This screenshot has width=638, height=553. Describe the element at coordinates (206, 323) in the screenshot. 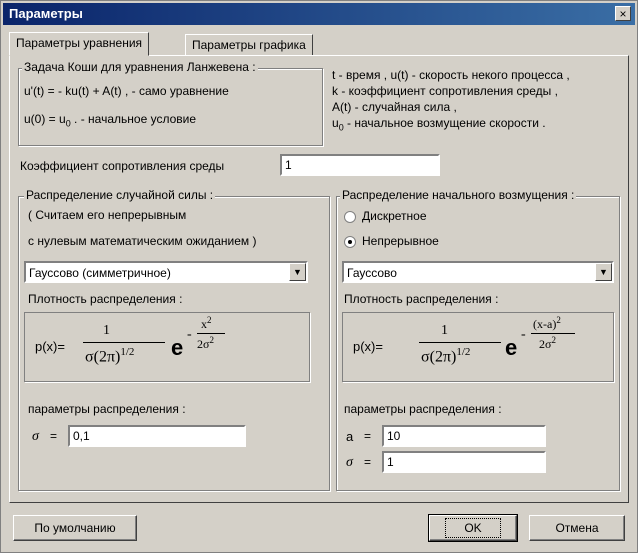

I see `exp-num: x2` at that location.